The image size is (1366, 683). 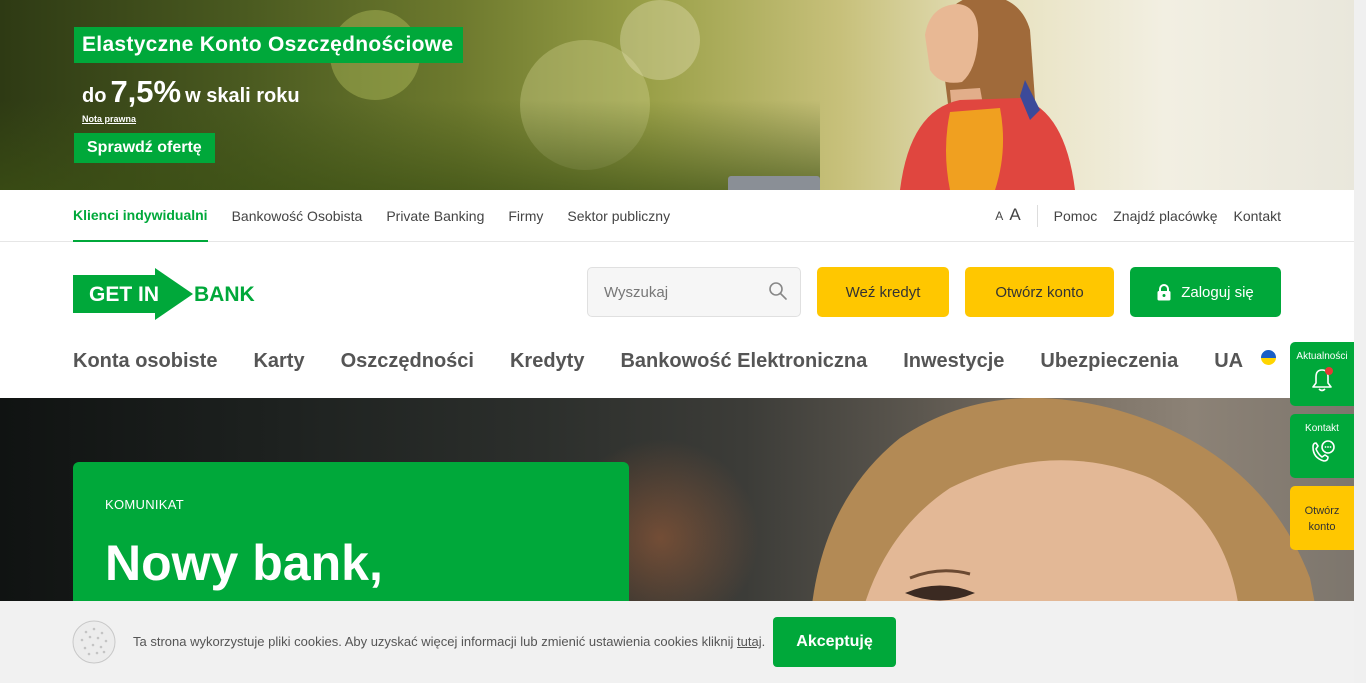 I want to click on search-icon, so click(x=778, y=291).